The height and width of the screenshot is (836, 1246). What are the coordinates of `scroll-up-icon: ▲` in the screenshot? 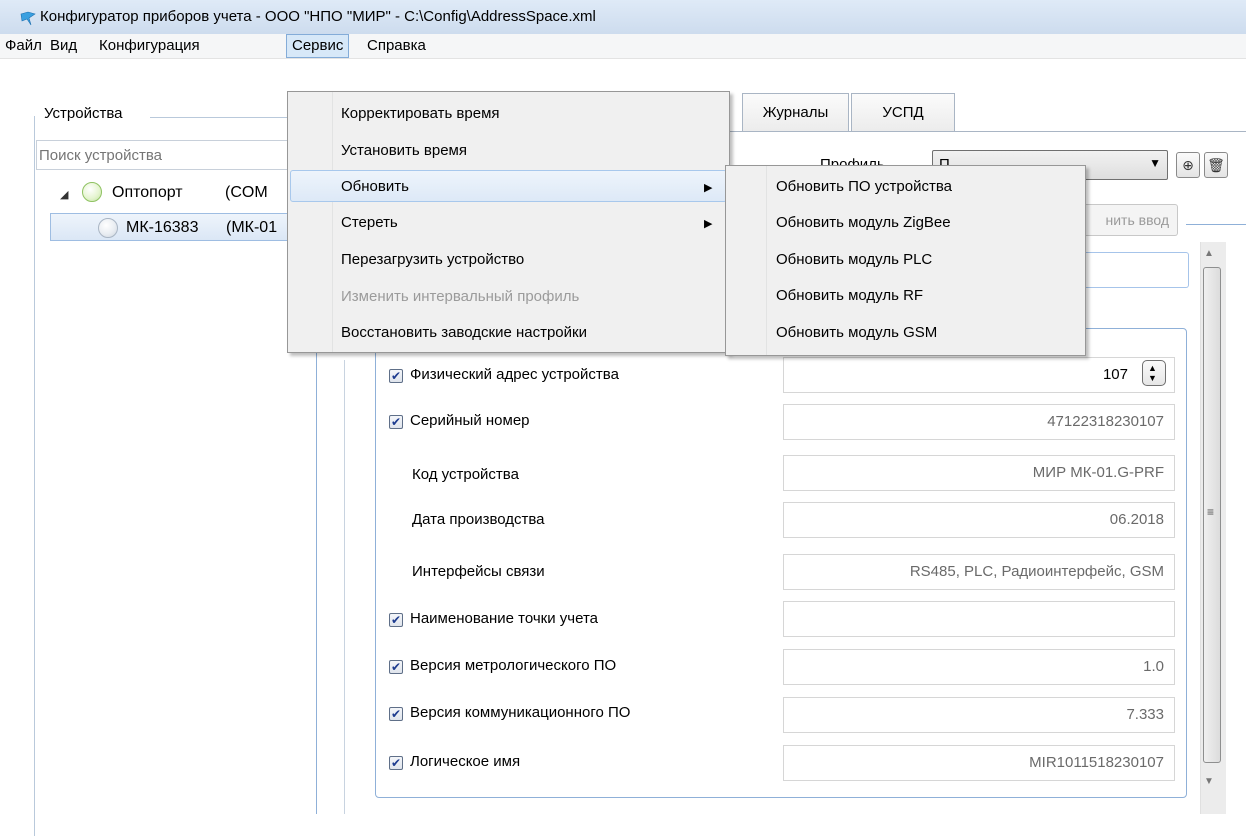 It's located at (1209, 253).